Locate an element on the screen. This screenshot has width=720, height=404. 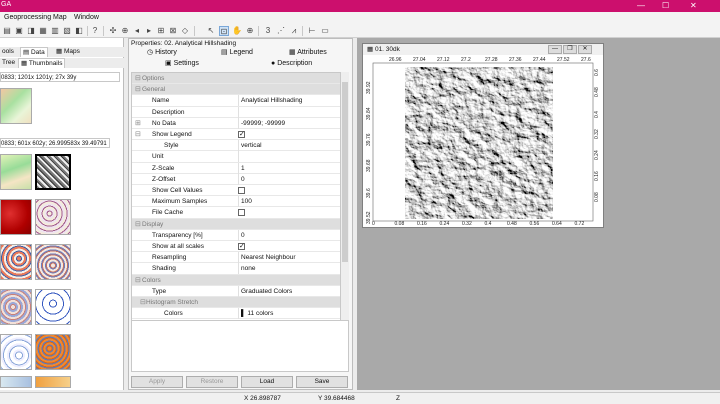
property-row: Show Cell Values is located at coordinates (236, 191).